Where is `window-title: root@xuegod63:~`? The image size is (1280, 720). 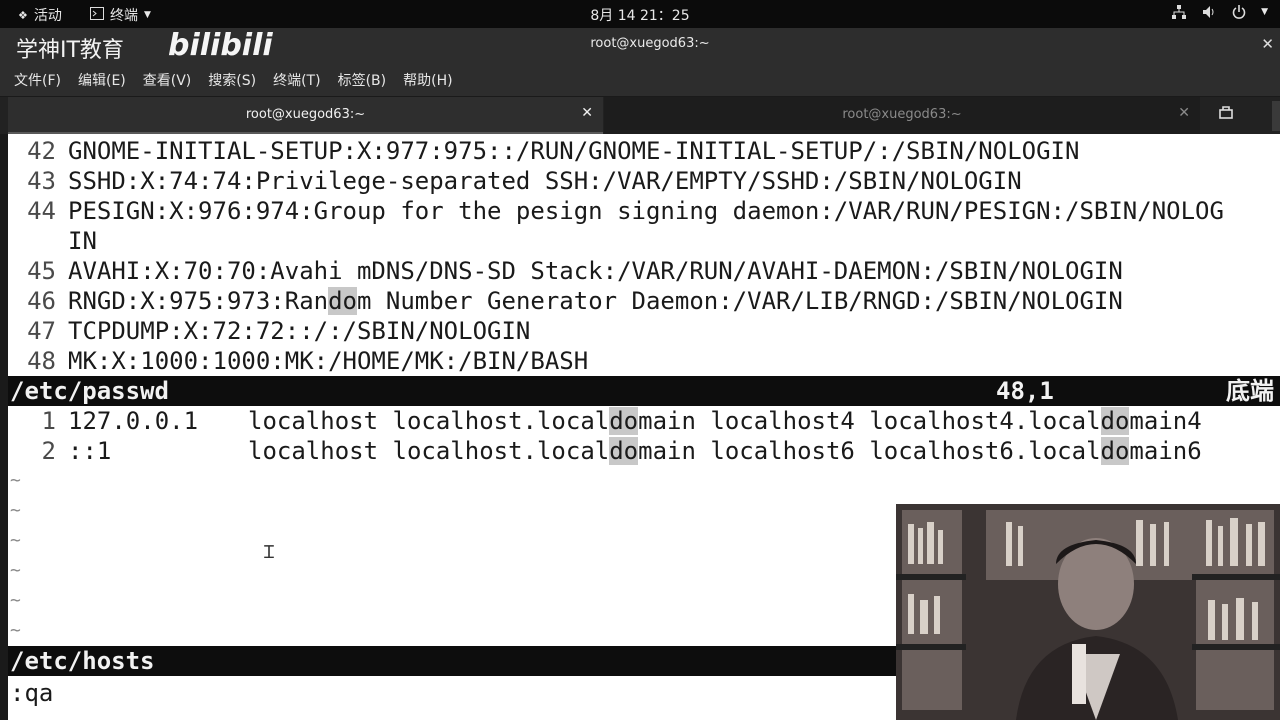 window-title: root@xuegod63:~ is located at coordinates (650, 43).